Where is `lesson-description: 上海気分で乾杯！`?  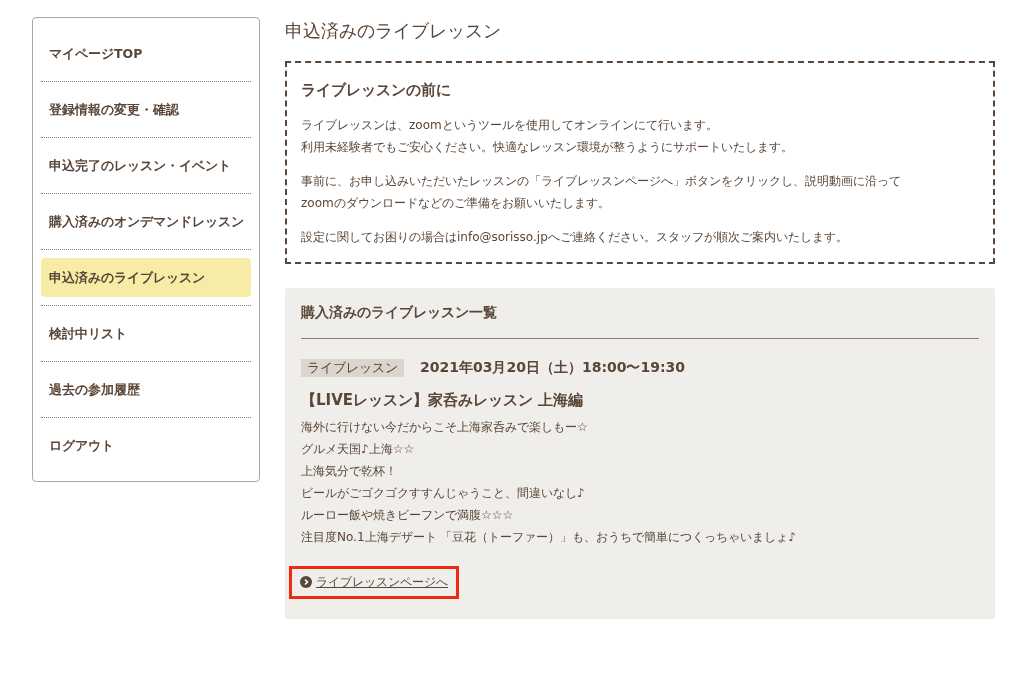 lesson-description: 上海気分で乾杯！ is located at coordinates (349, 471).